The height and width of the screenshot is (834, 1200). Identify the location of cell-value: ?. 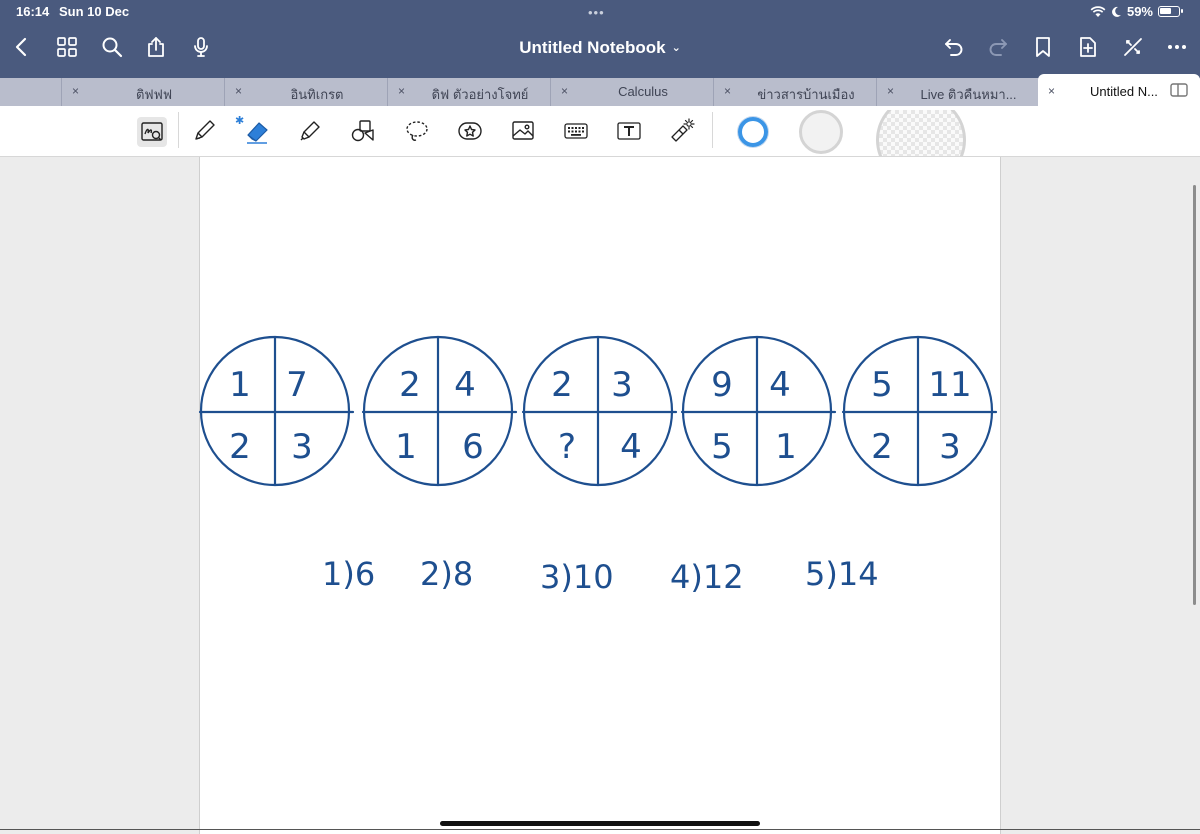
(567, 447).